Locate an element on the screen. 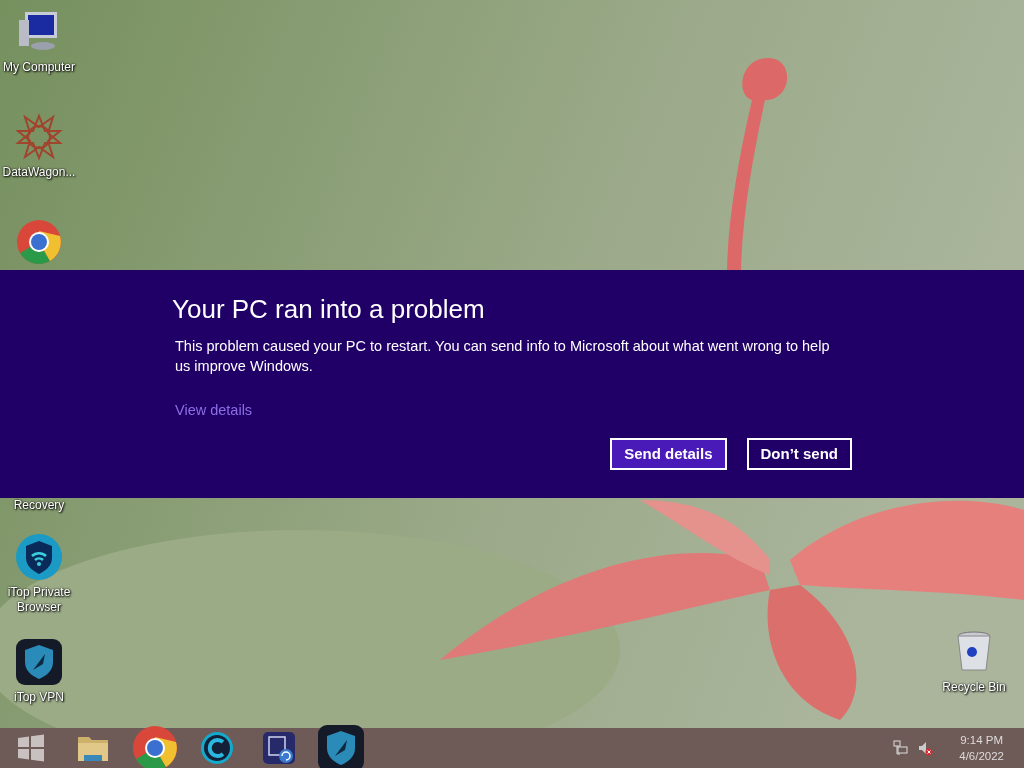 This screenshot has height=768, width=1024. clock-time: 9:14 PM is located at coordinates (982, 740).